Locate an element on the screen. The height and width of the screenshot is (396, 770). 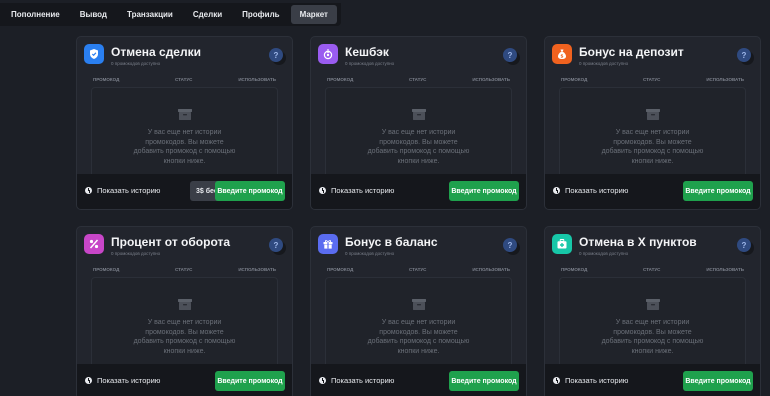
tab-market: Маркет is located at coordinates (313, 14).